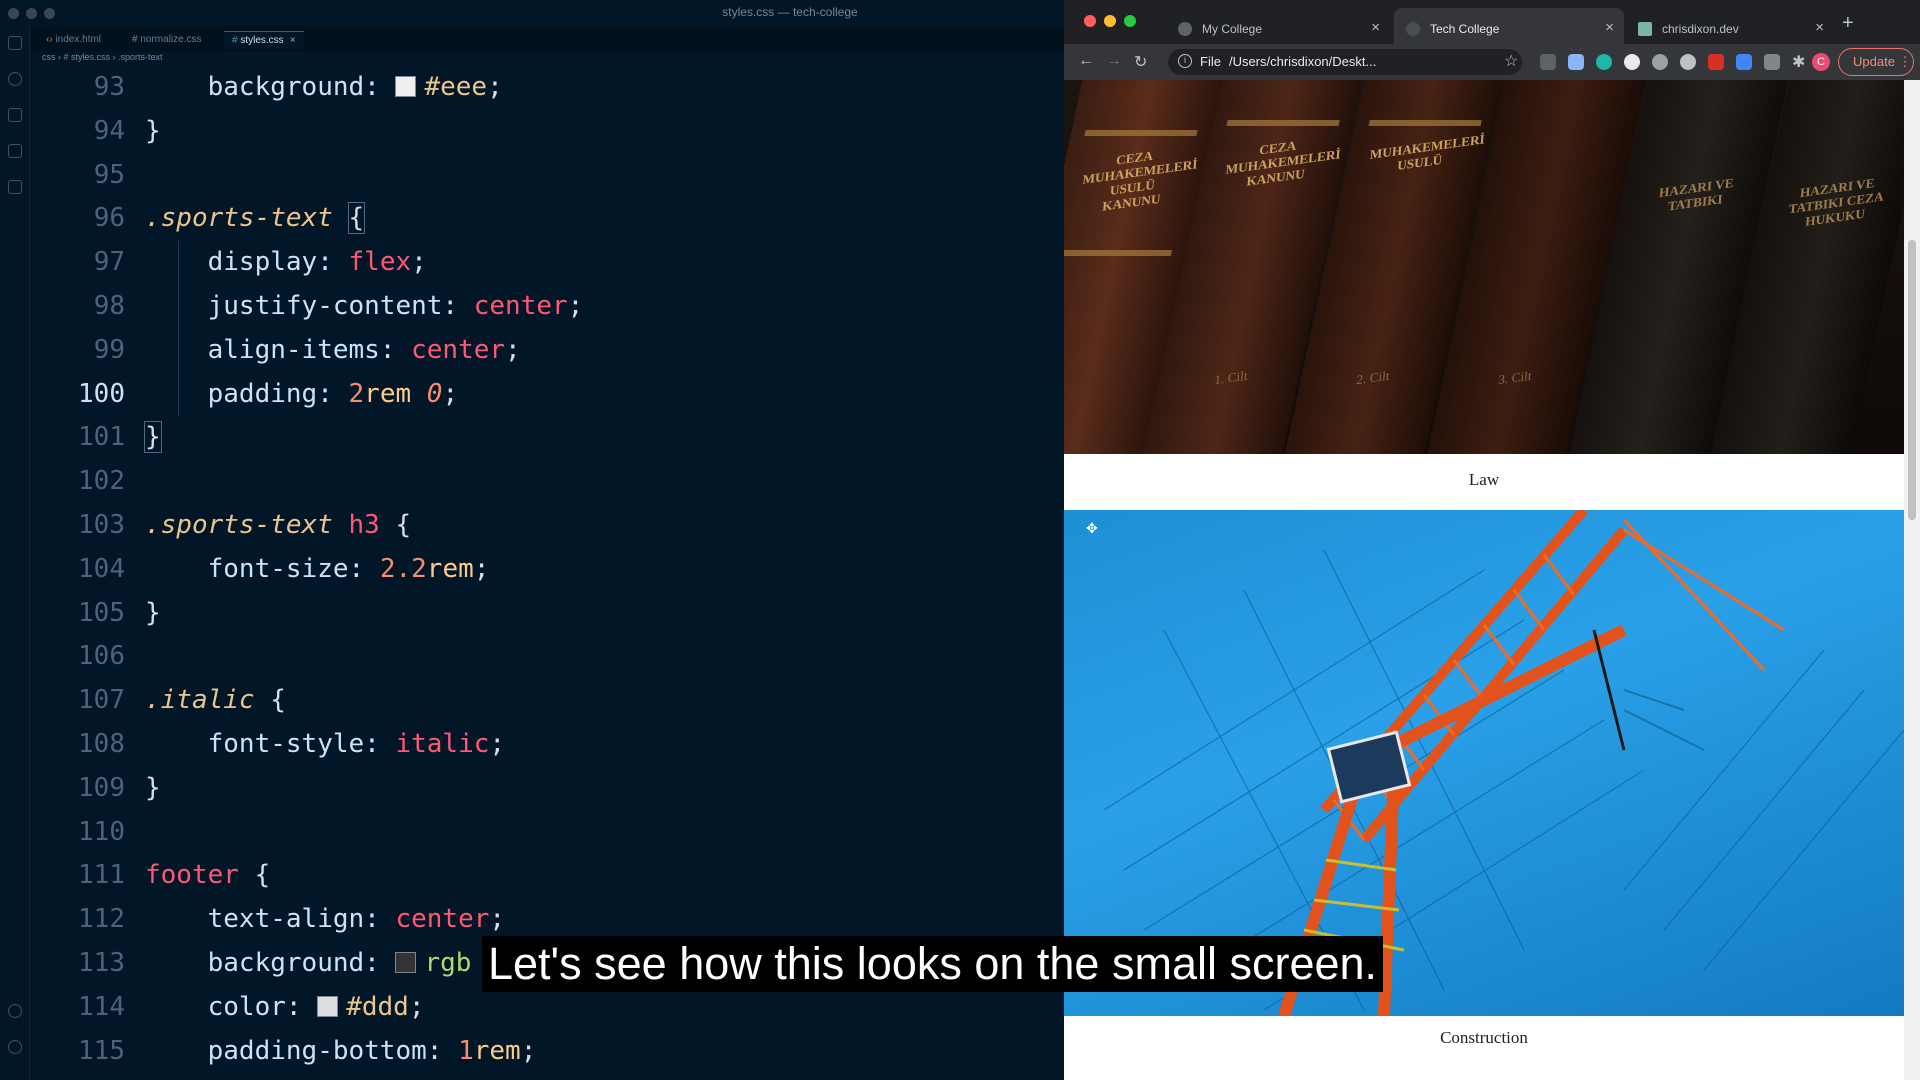 The width and height of the screenshot is (1920, 1080). I want to click on extension-grammarly-icon, so click(1604, 62).